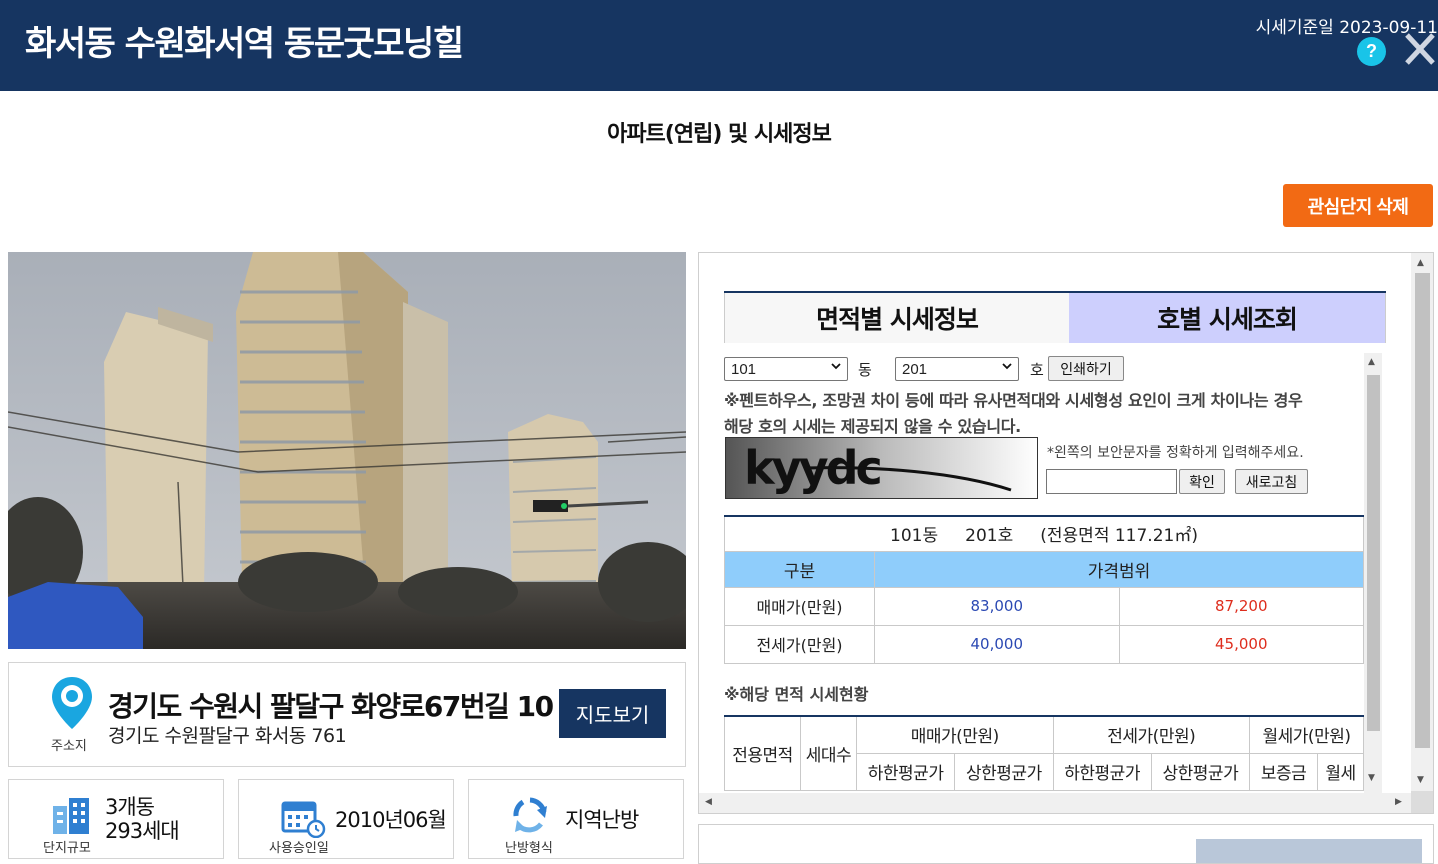 The height and width of the screenshot is (864, 1438). I want to click on col-group-jeonse: 전세가(만원), so click(1151, 734).